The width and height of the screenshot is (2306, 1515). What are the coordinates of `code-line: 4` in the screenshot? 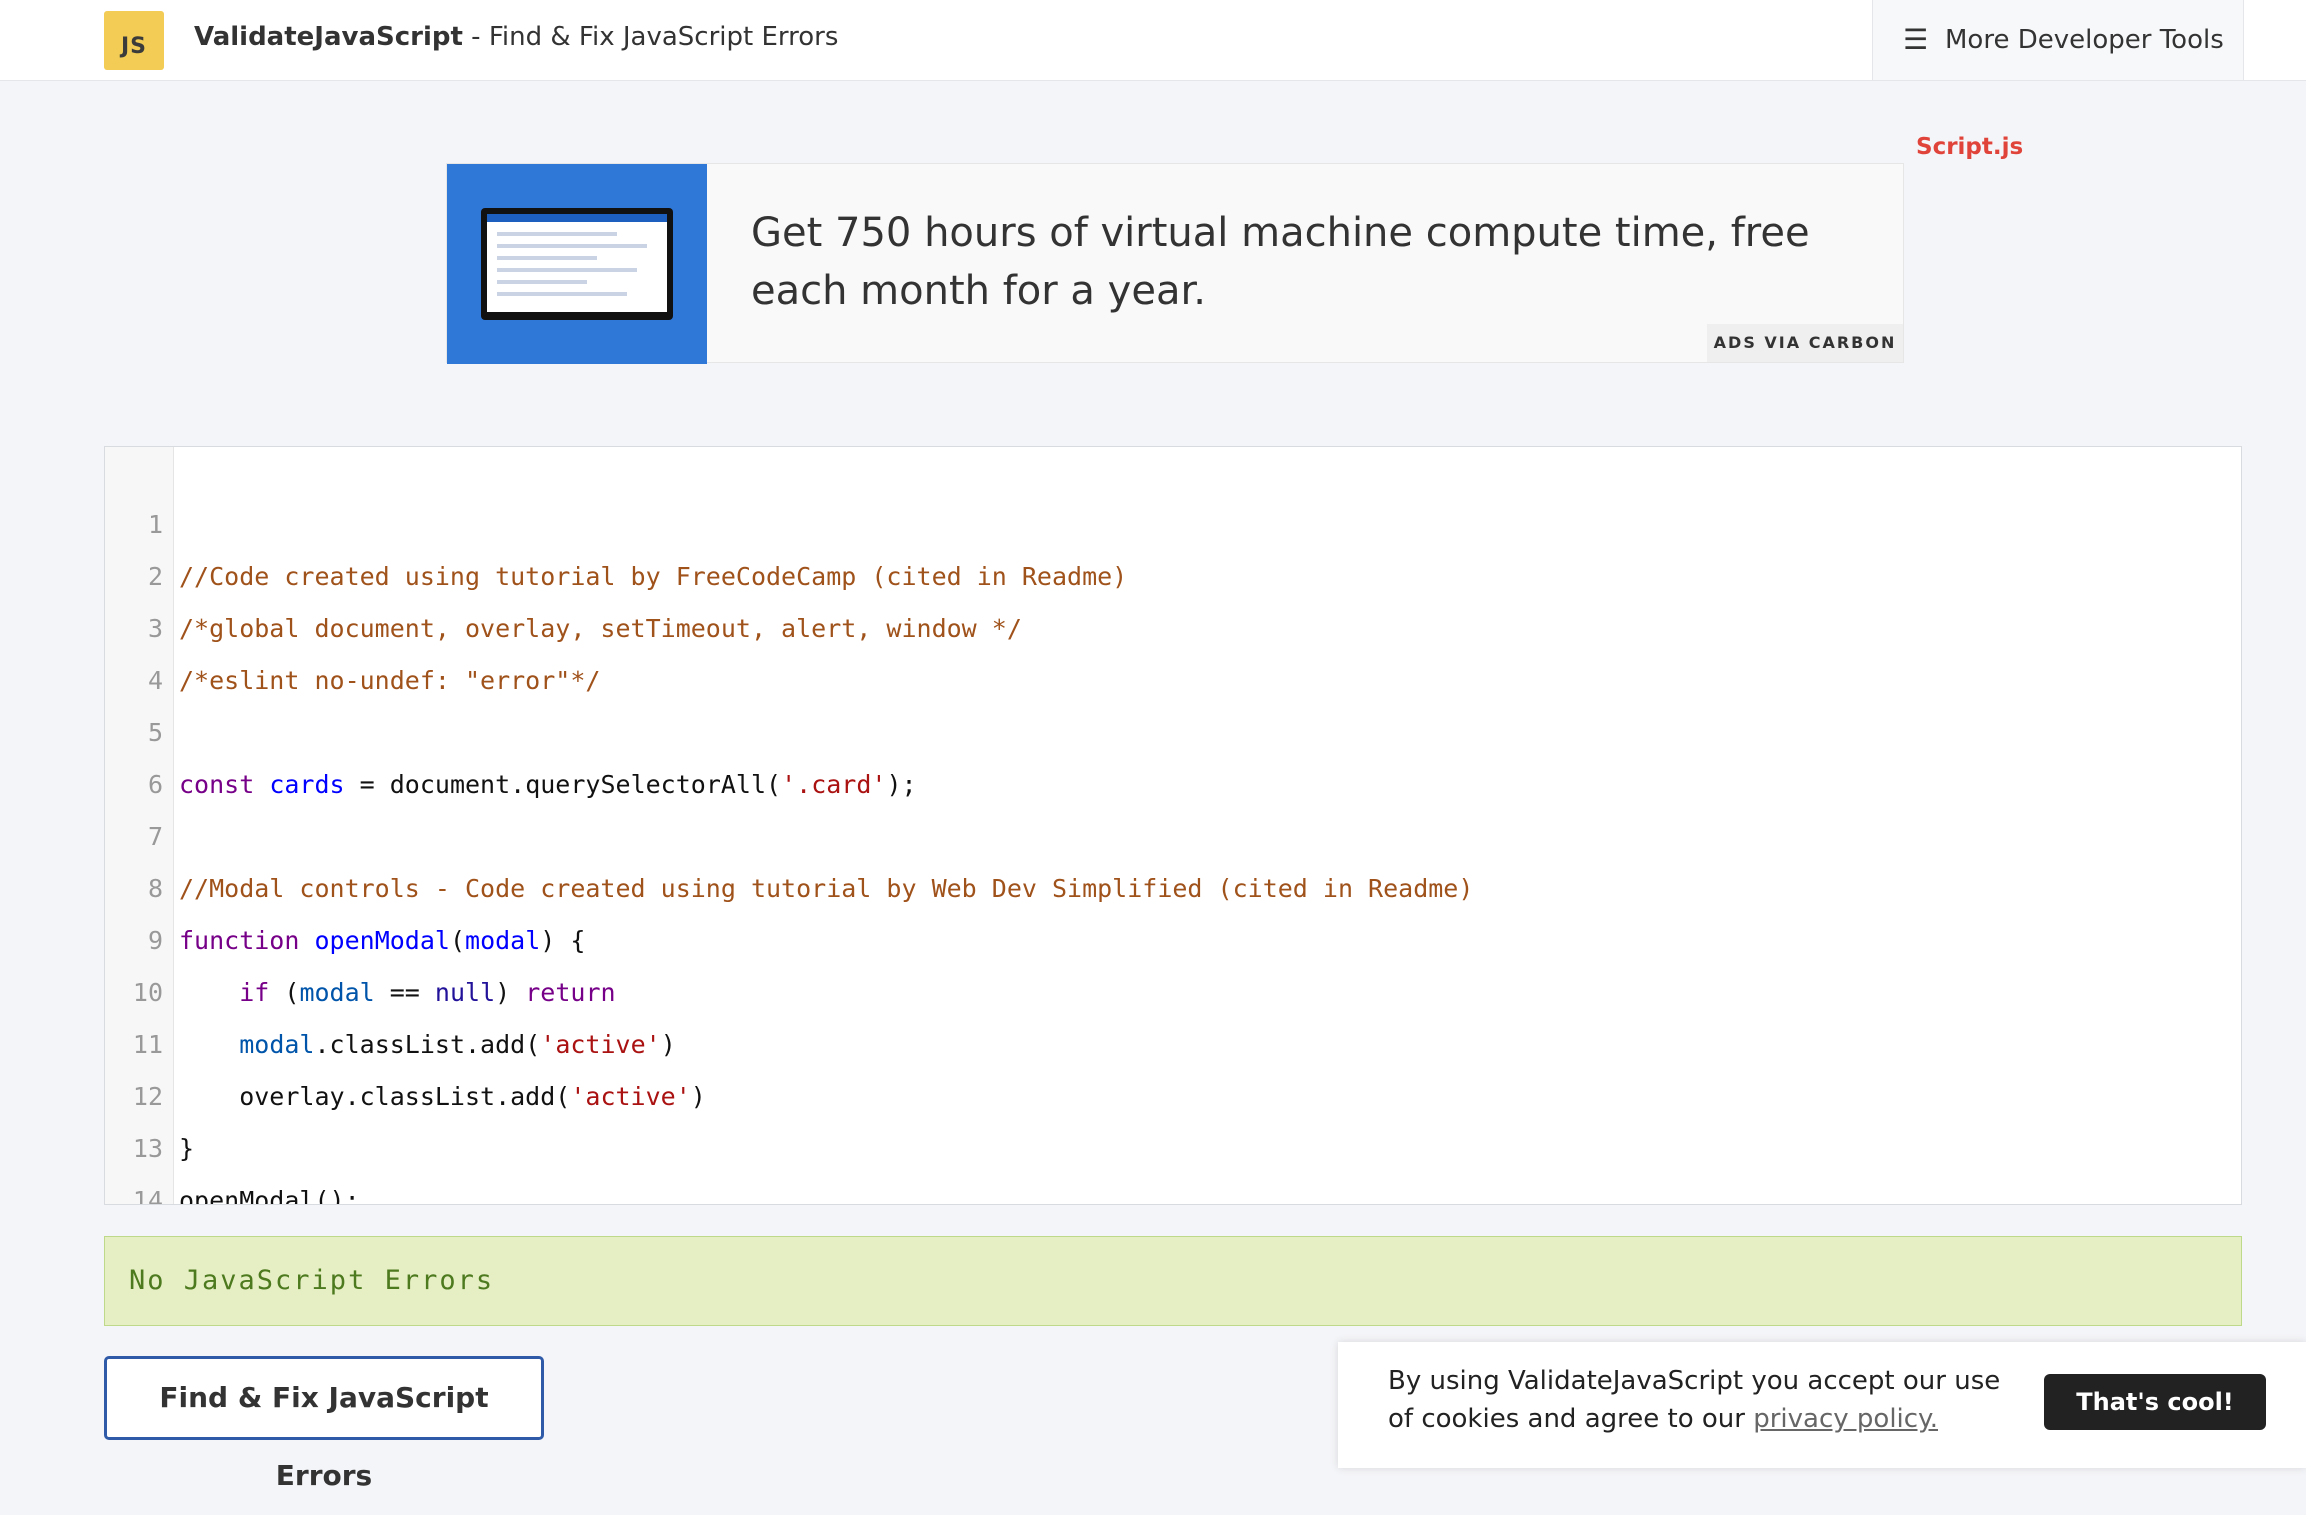 It's located at (1173, 649).